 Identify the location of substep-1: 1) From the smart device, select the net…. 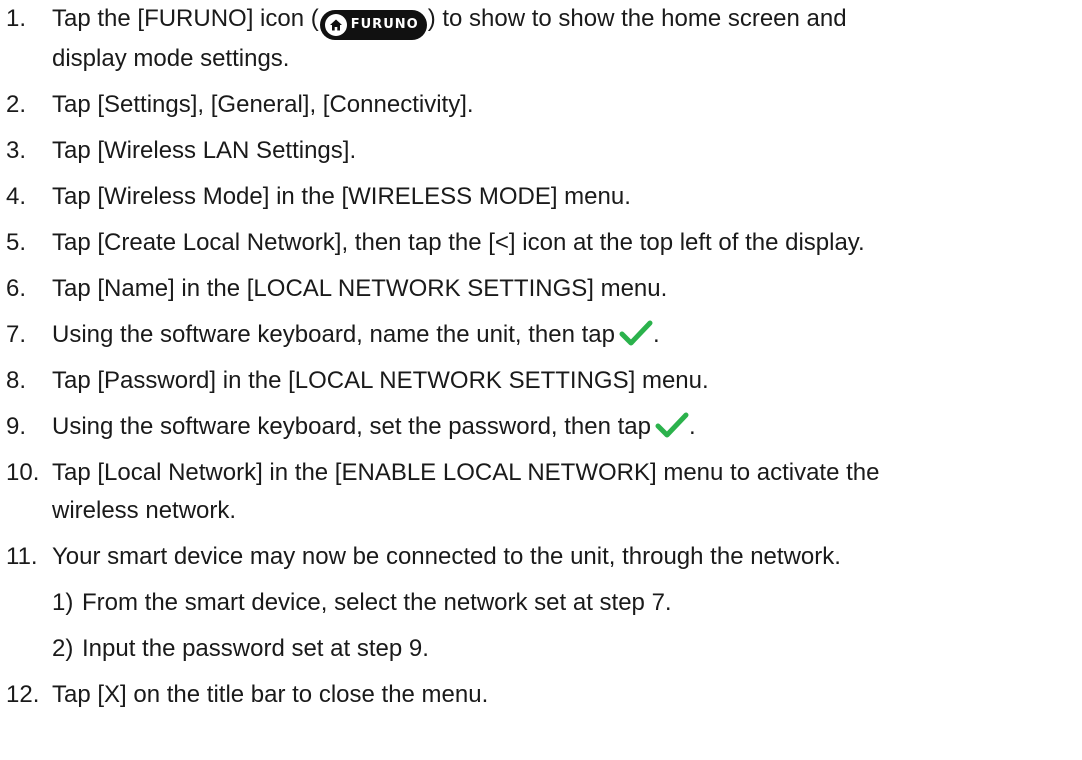
(544, 603).